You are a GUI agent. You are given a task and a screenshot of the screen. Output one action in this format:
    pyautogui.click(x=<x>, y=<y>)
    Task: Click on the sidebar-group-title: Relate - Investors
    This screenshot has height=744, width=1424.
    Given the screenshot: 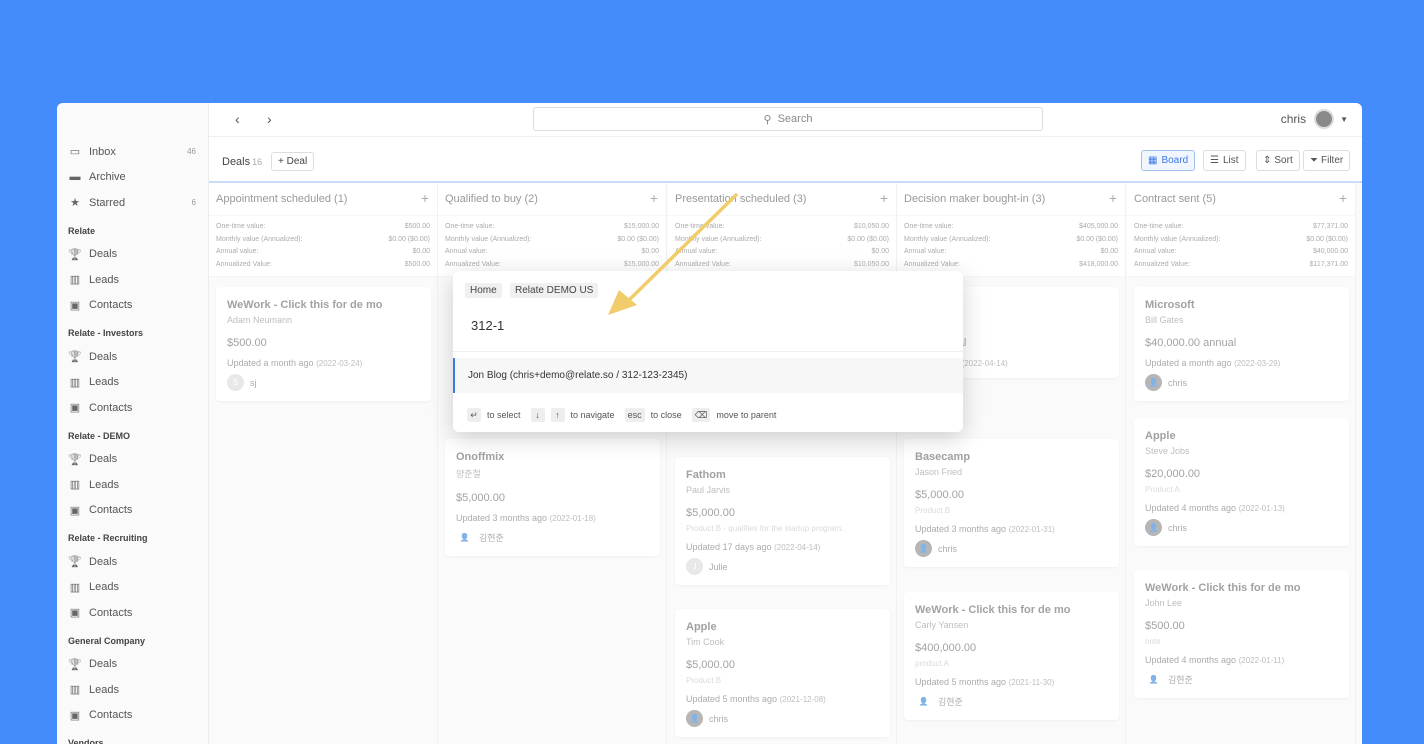 What is the action you would take?
    pyautogui.click(x=106, y=333)
    